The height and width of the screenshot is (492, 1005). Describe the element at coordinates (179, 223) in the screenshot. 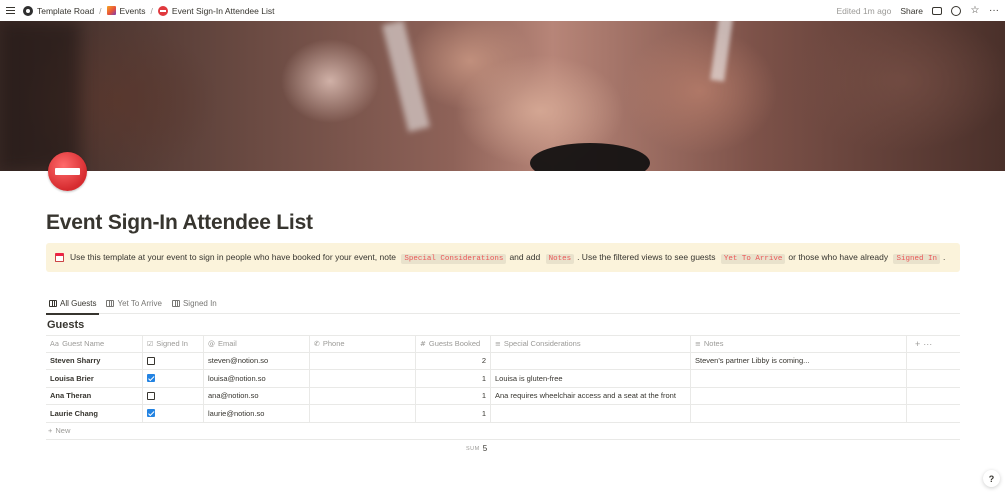

I see `page-title: Event Sign-In Attendee List` at that location.